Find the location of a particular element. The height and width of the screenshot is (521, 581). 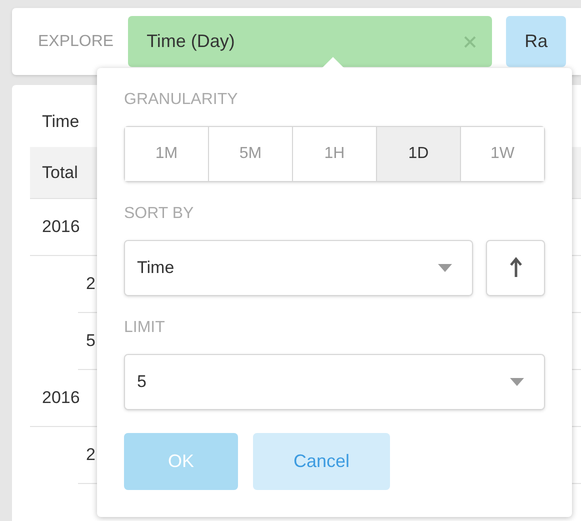

granularity-tab: 5M is located at coordinates (250, 154).